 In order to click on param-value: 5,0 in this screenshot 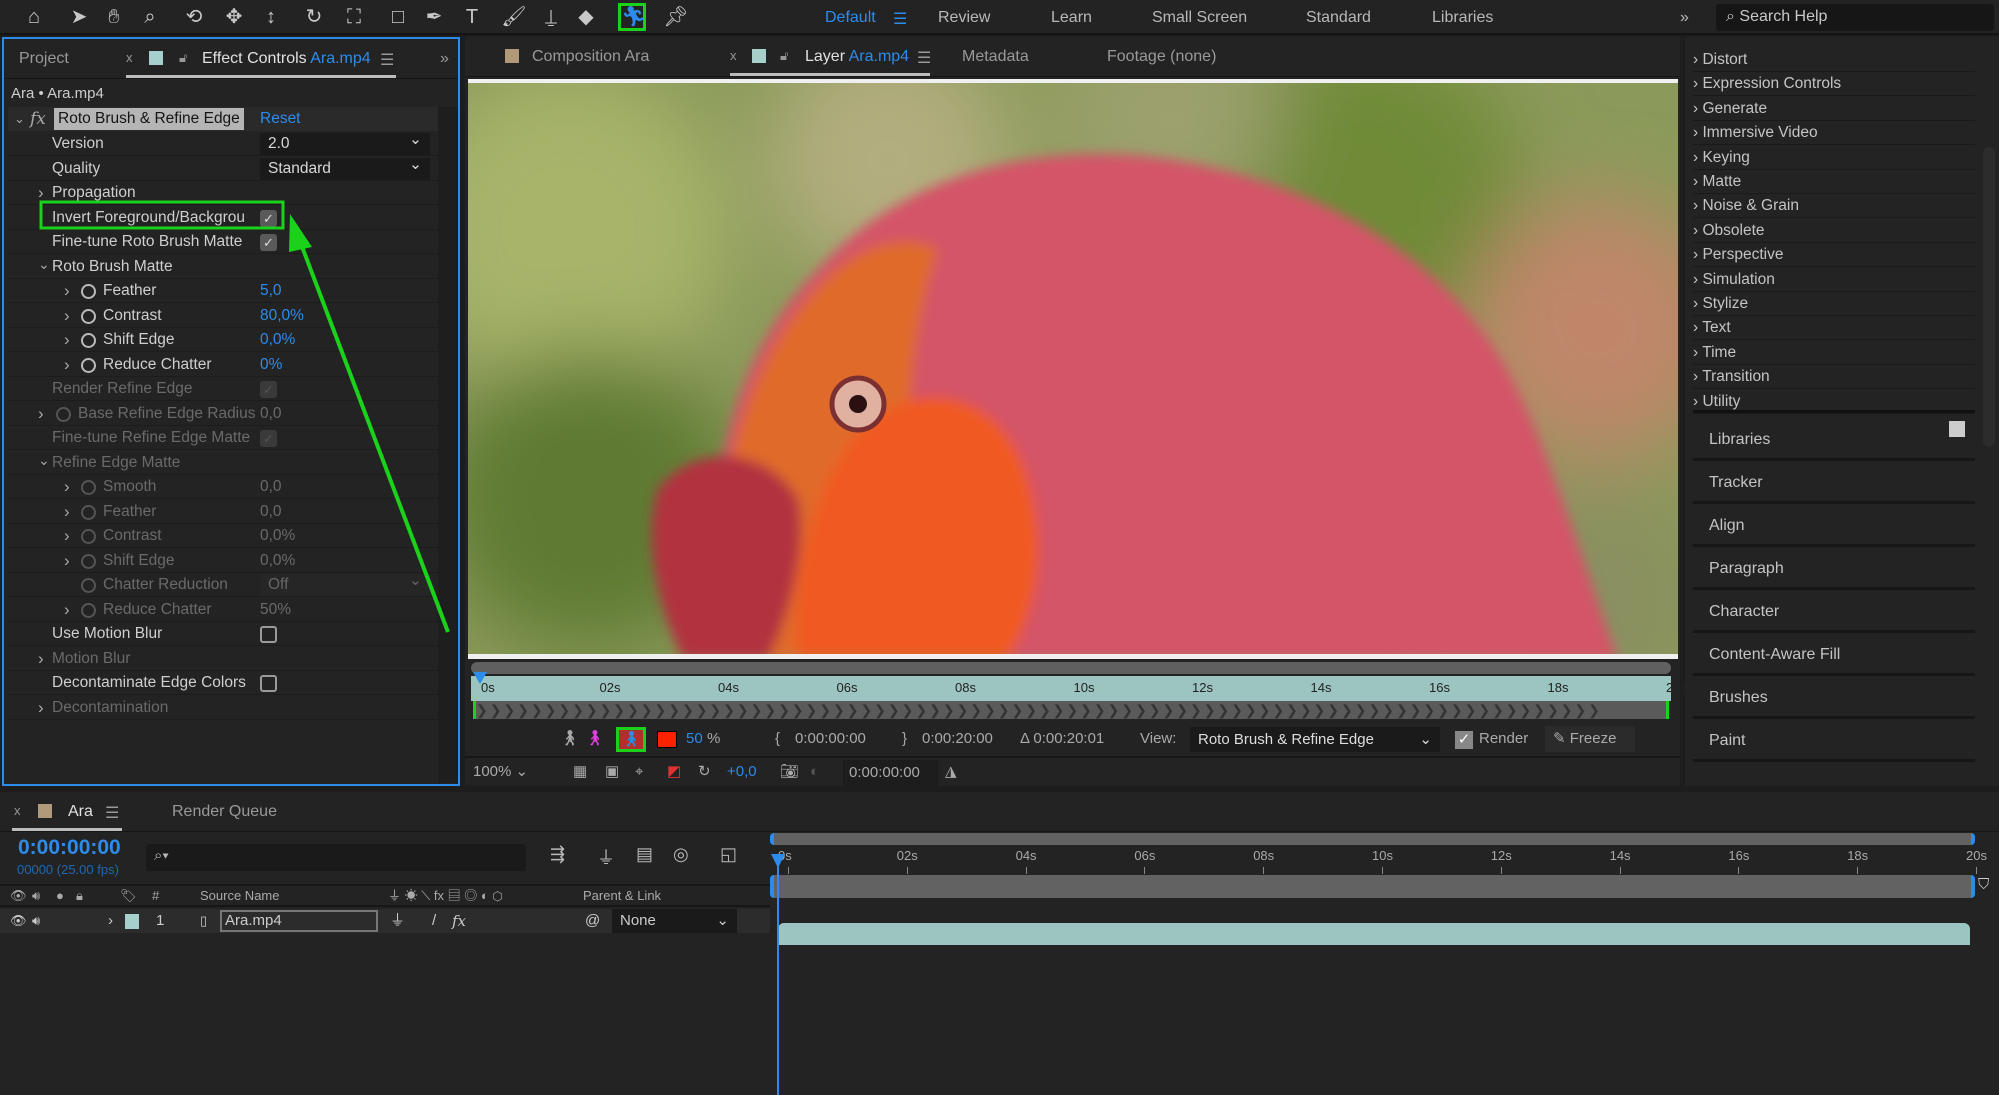, I will do `click(271, 291)`.